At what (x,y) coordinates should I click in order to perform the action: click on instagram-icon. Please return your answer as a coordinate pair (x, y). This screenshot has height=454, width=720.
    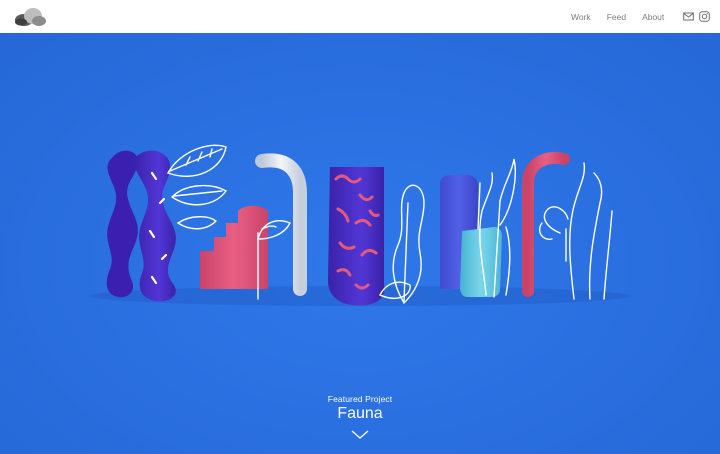
    Looking at the image, I should click on (704, 16).